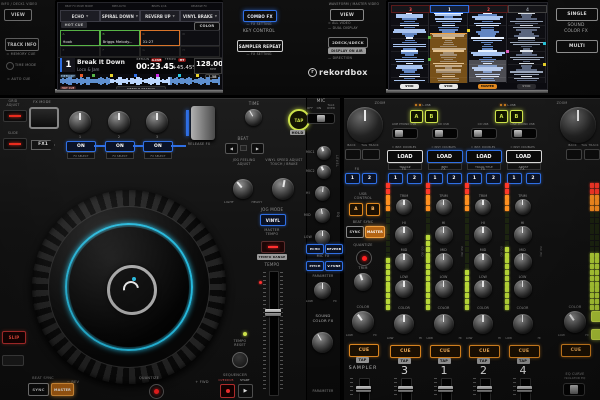  Describe the element at coordinates (577, 46) in the screenshot. I see `multi-button: MULTI` at that location.